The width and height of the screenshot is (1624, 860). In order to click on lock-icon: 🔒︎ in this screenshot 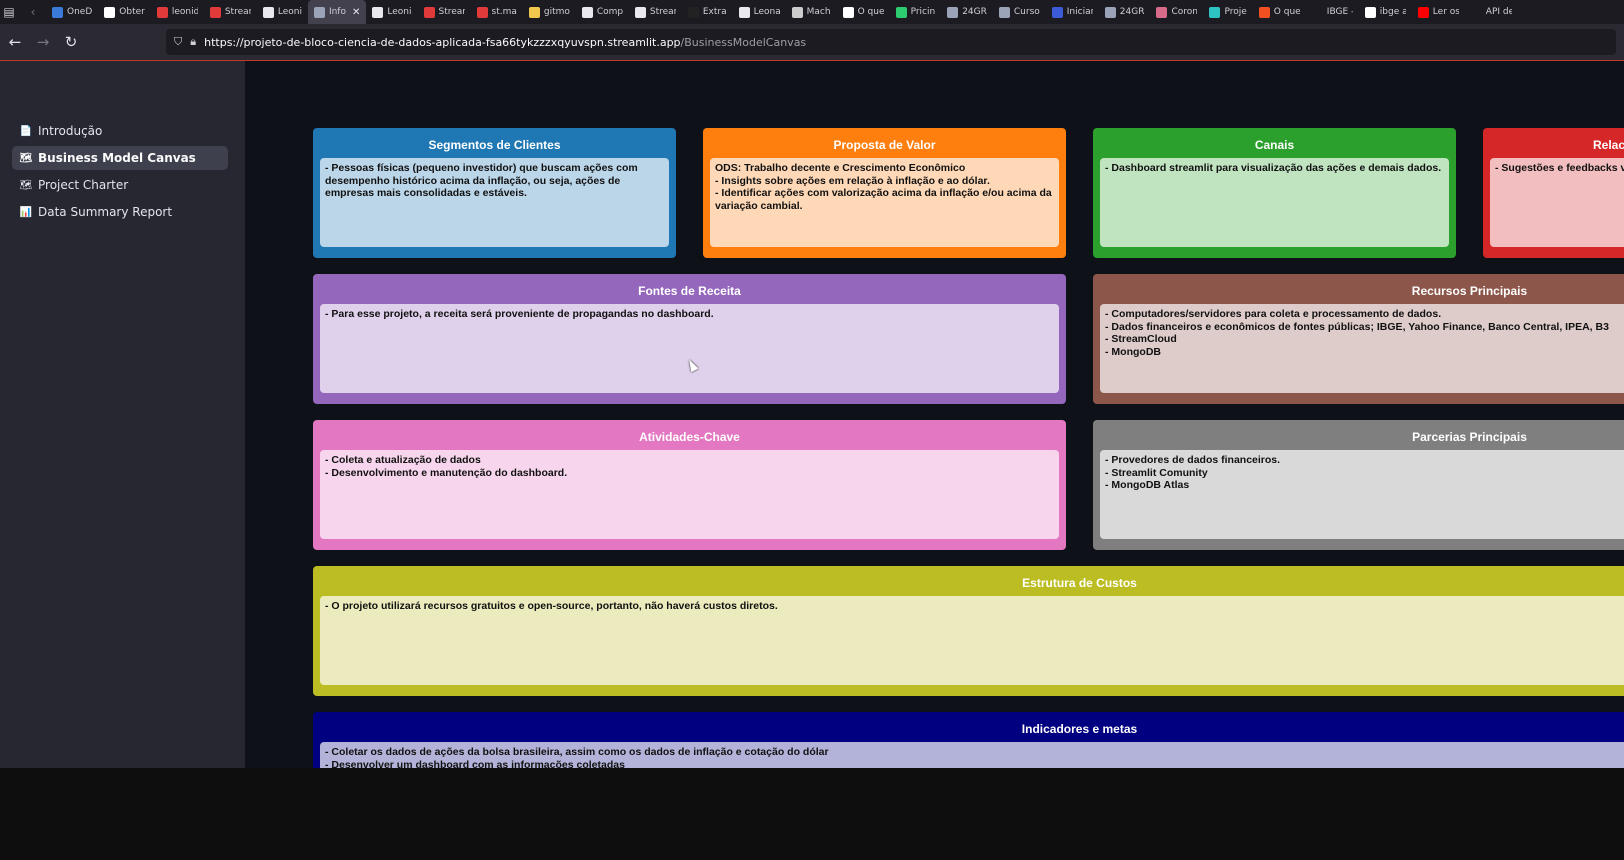, I will do `click(193, 42)`.